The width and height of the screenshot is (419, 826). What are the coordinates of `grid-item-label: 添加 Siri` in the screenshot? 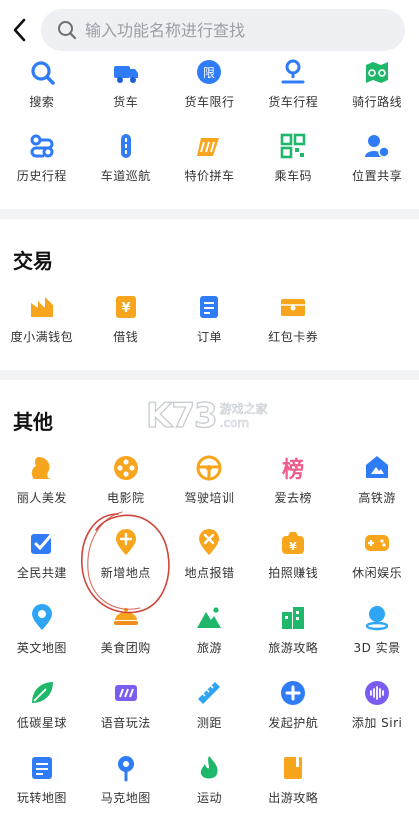 It's located at (377, 723).